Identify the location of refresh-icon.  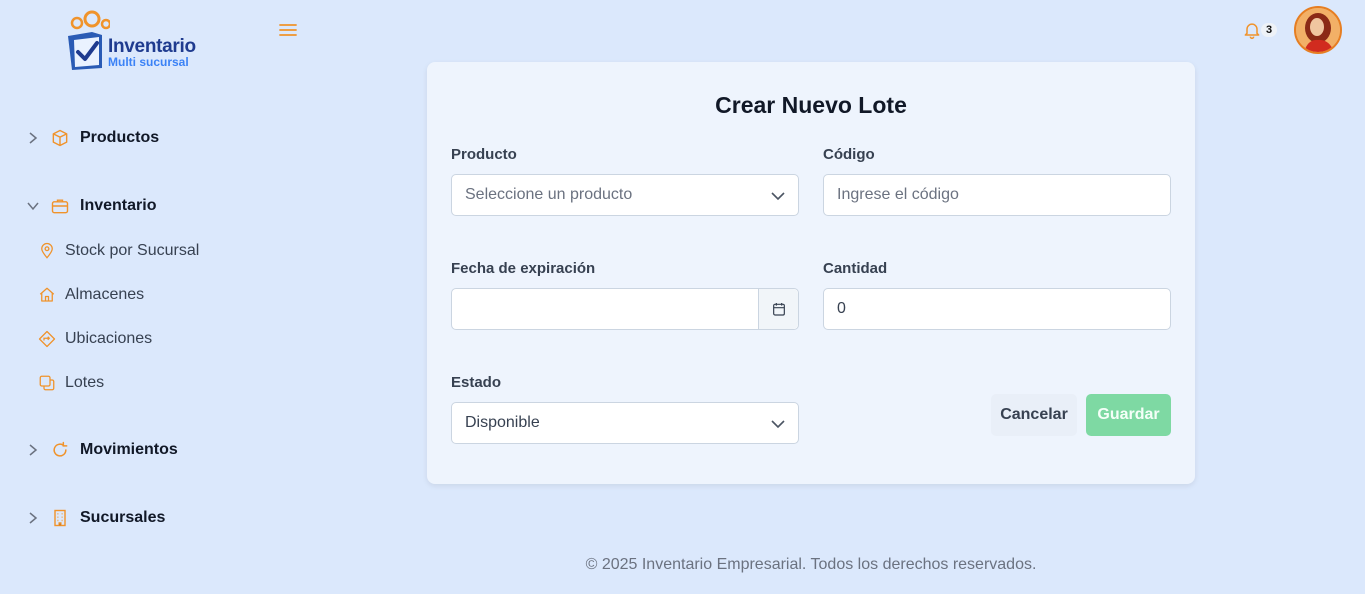
(60, 449).